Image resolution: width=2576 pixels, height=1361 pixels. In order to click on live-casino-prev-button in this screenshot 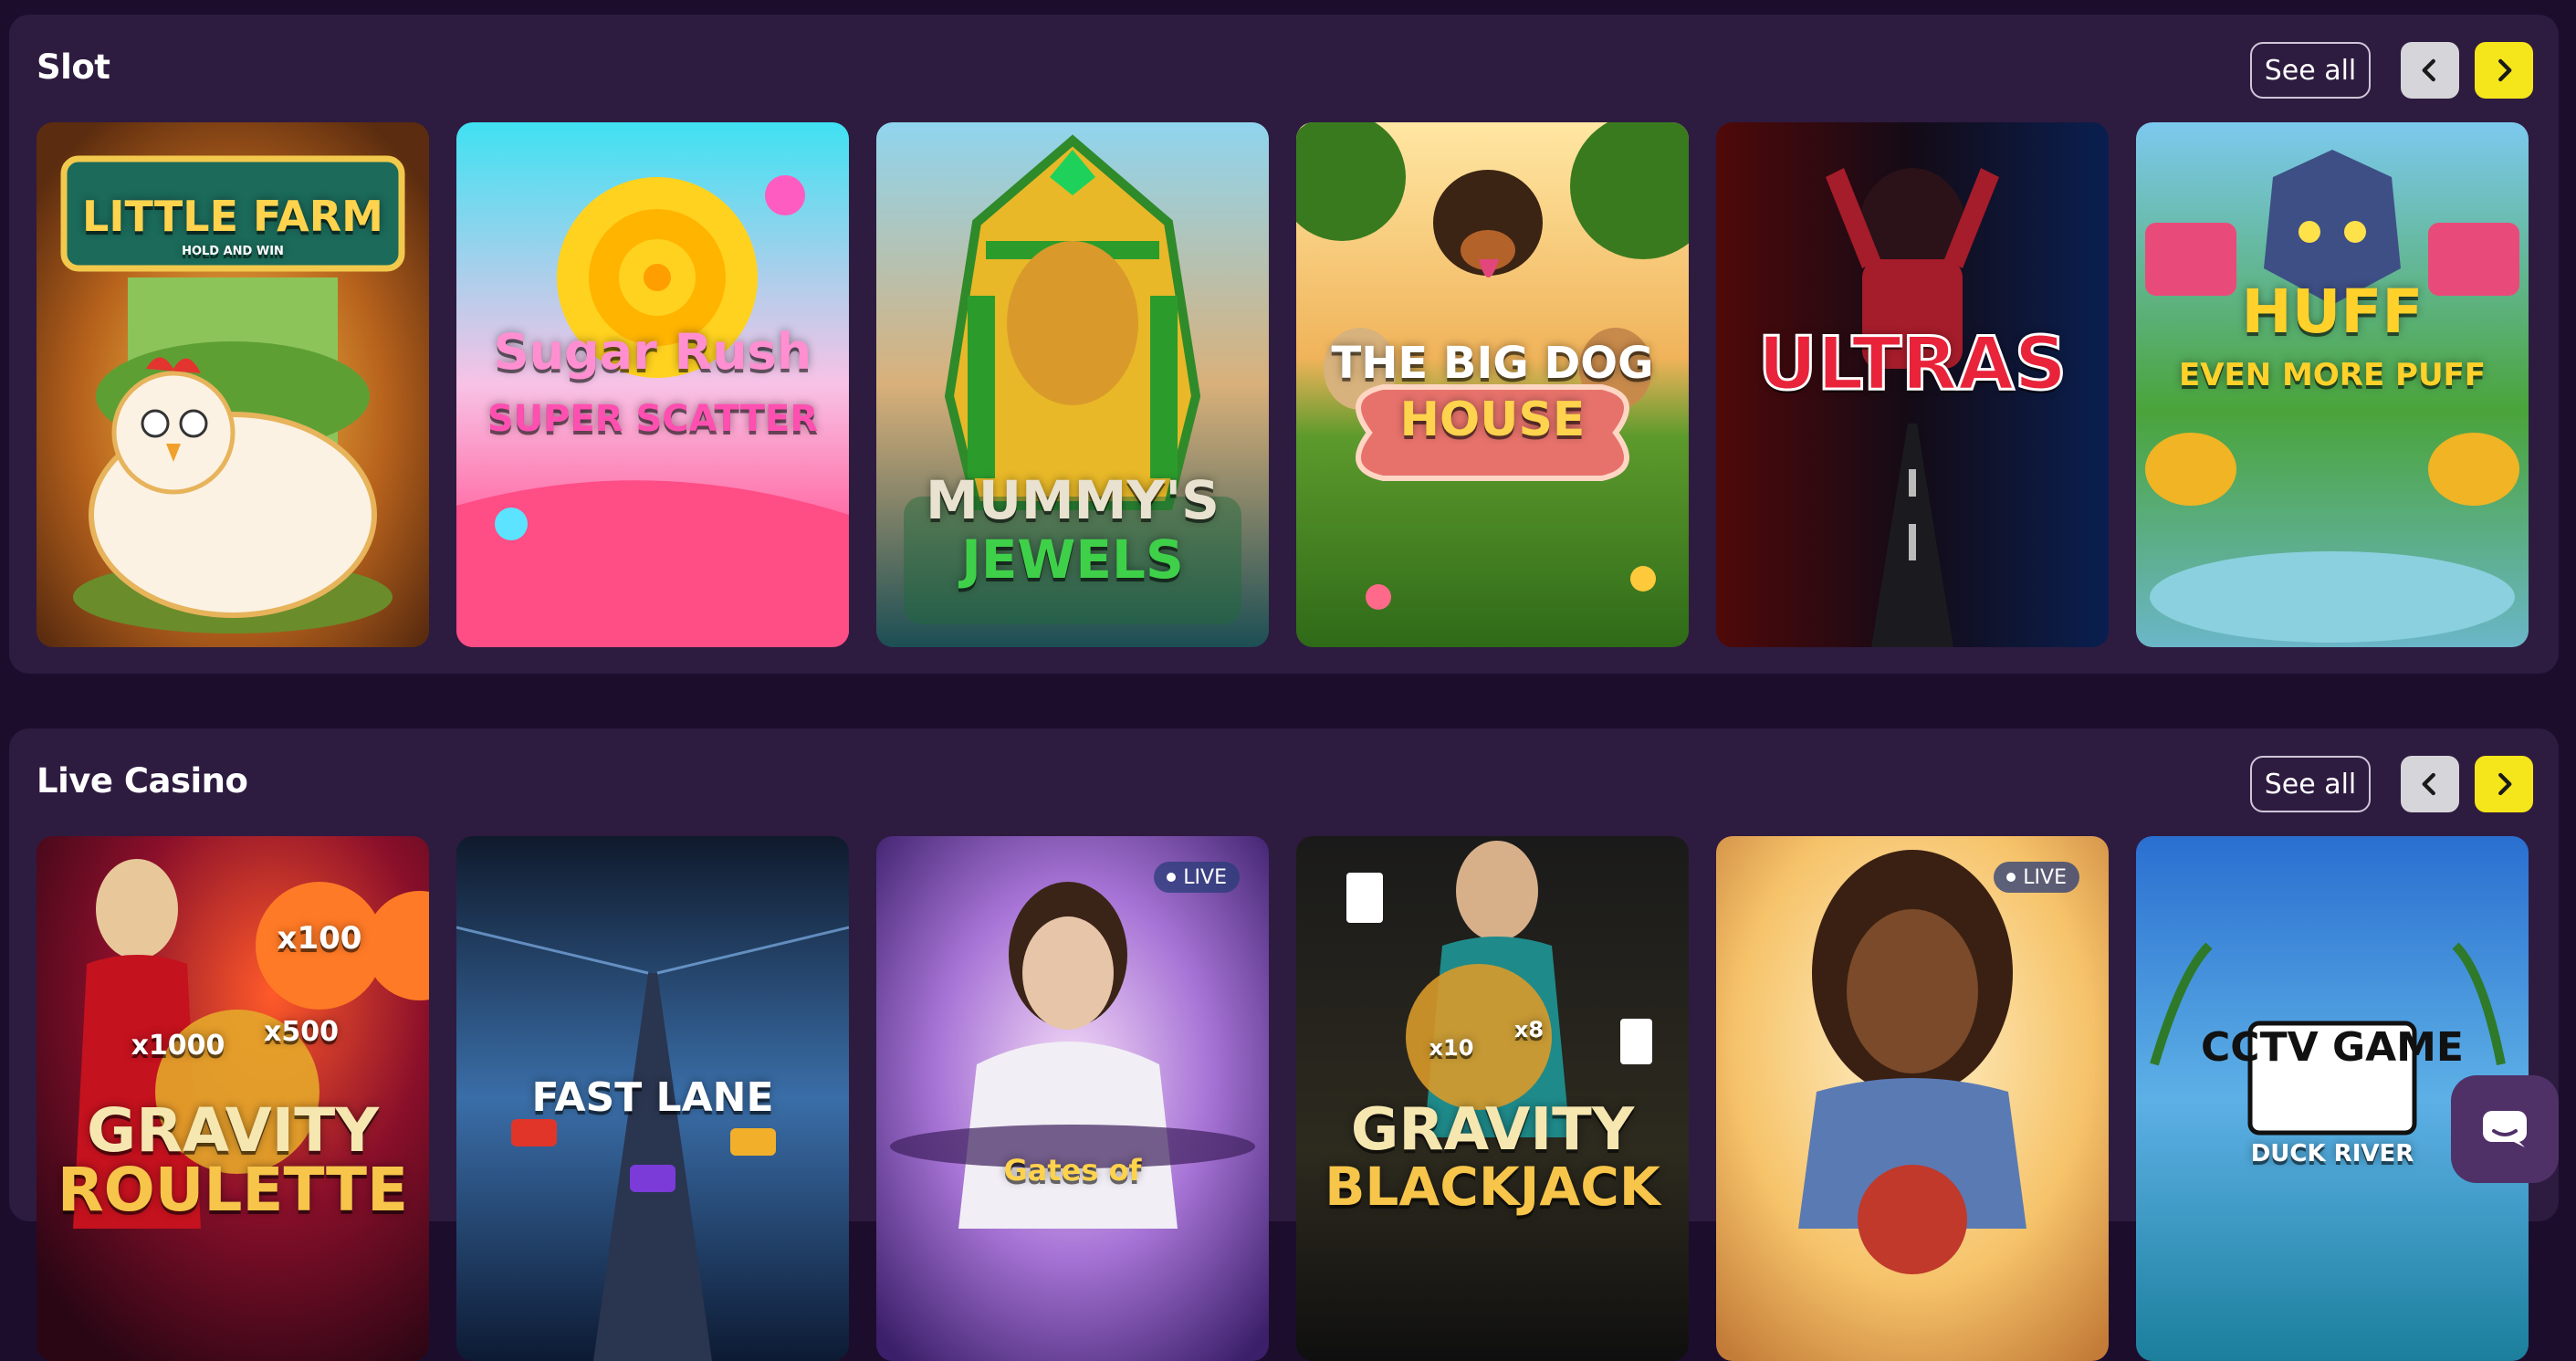, I will do `click(2430, 784)`.